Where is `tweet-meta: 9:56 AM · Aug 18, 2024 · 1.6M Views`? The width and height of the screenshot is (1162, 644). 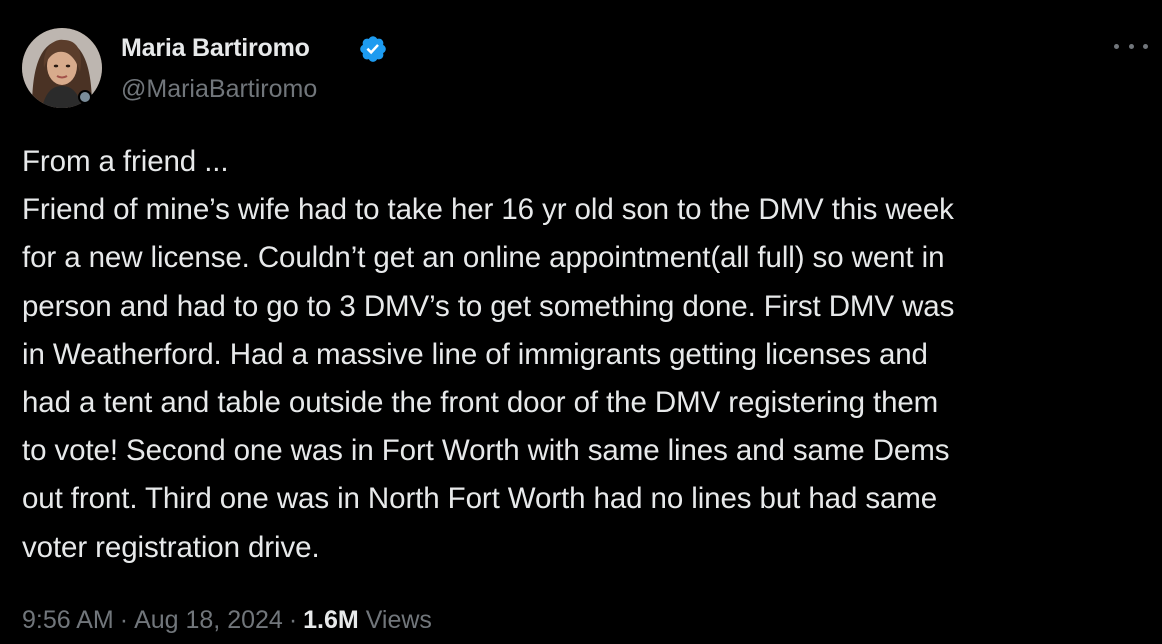 tweet-meta: 9:56 AM · Aug 18, 2024 · 1.6M Views is located at coordinates (227, 620).